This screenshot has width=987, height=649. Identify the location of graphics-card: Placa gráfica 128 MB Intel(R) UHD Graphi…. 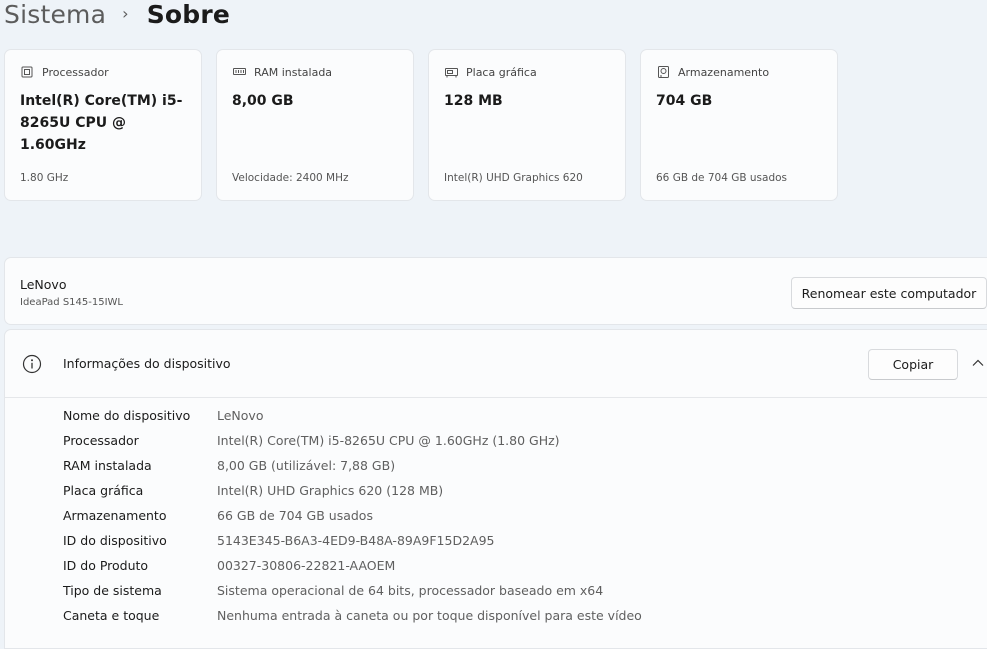
(527, 125).